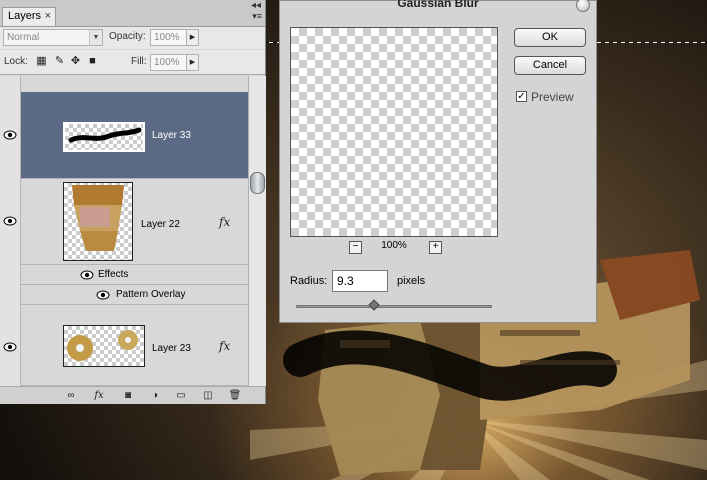  Describe the element at coordinates (360, 281) in the screenshot. I see `radius-input: 9.3` at that location.